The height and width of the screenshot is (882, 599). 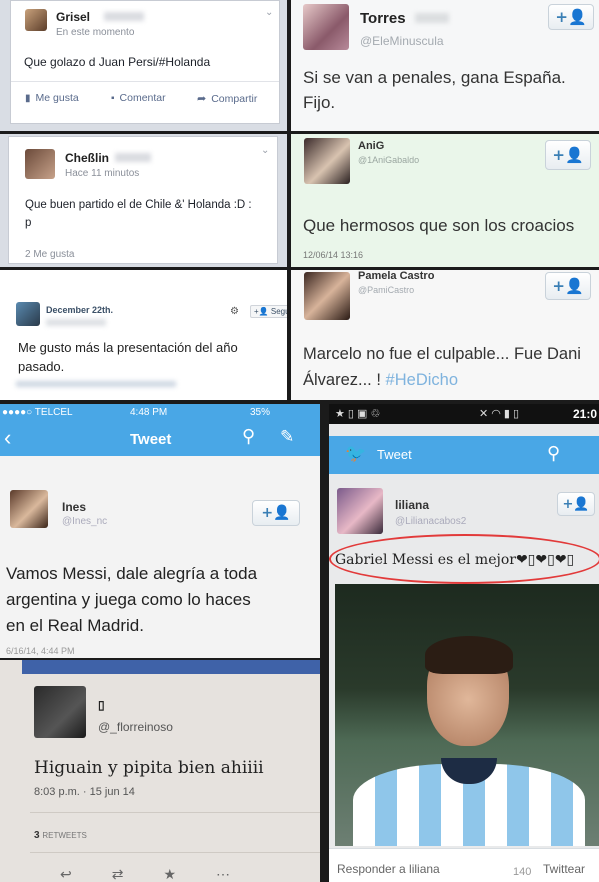 What do you see at coordinates (469, 655) in the screenshot?
I see `player-hair` at bounding box center [469, 655].